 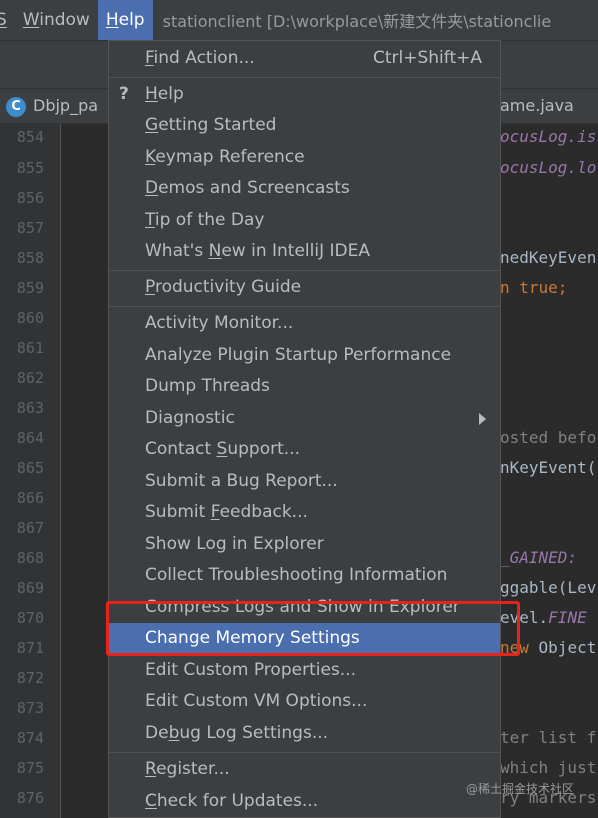 What do you see at coordinates (30, 588) in the screenshot?
I see `line-number: 869` at bounding box center [30, 588].